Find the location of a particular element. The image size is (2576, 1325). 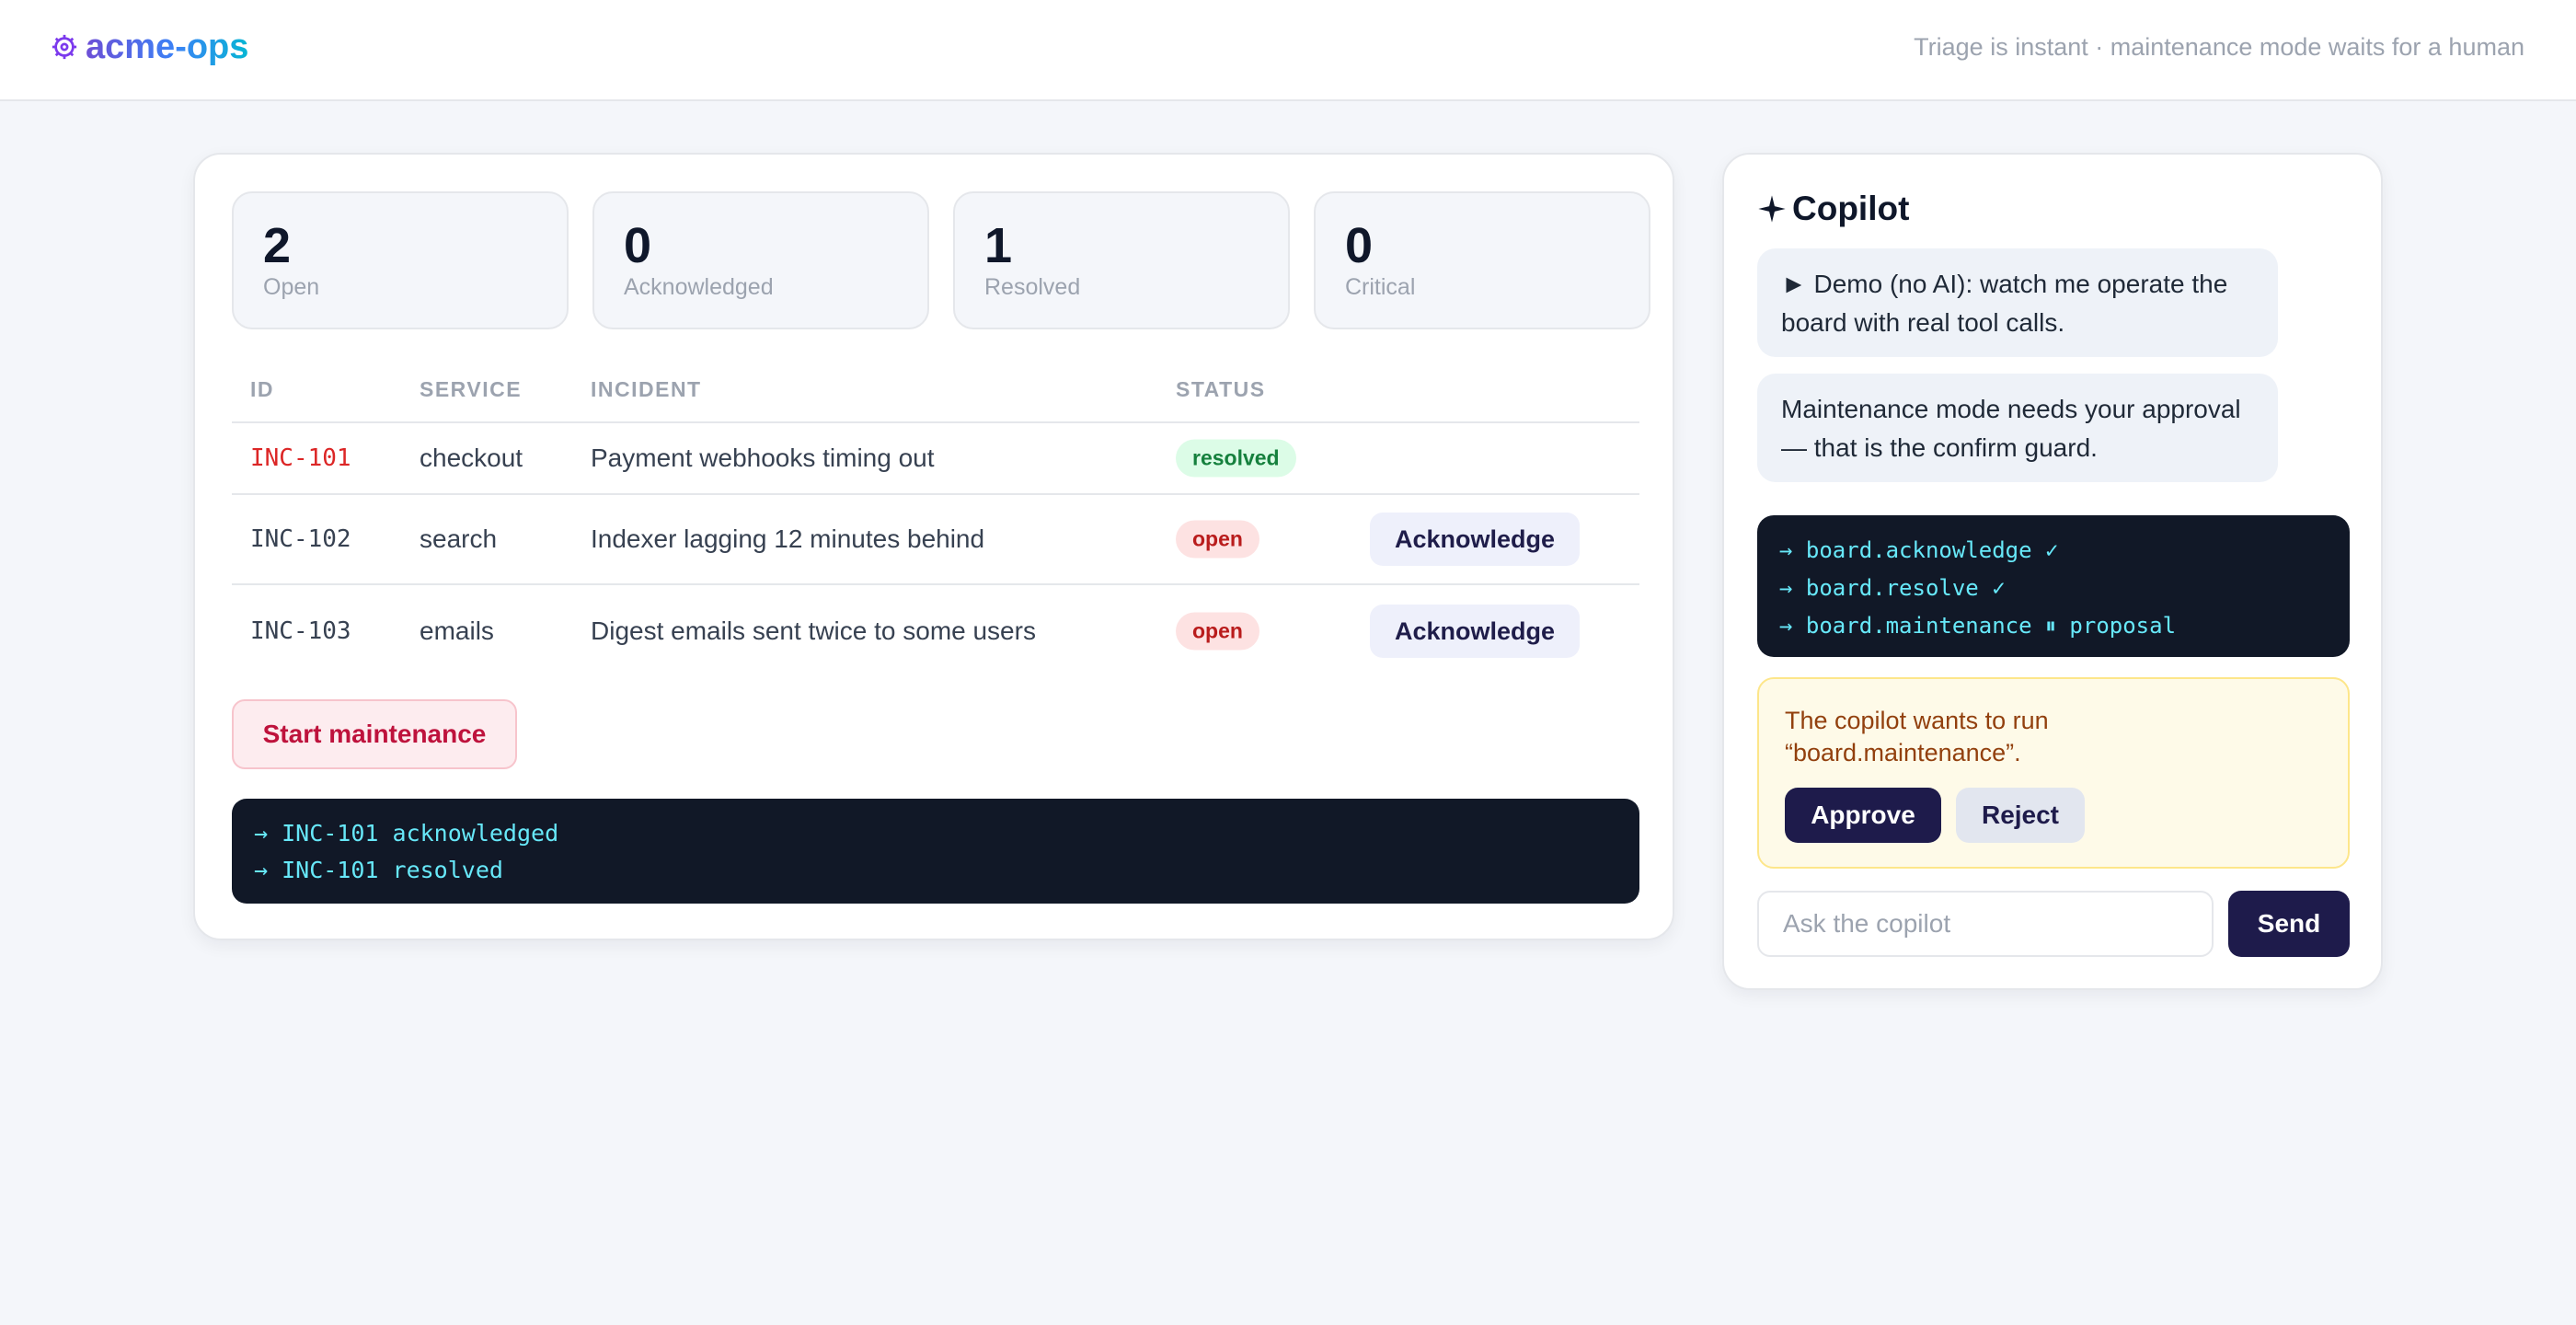

brand: acme-ops is located at coordinates (149, 47).